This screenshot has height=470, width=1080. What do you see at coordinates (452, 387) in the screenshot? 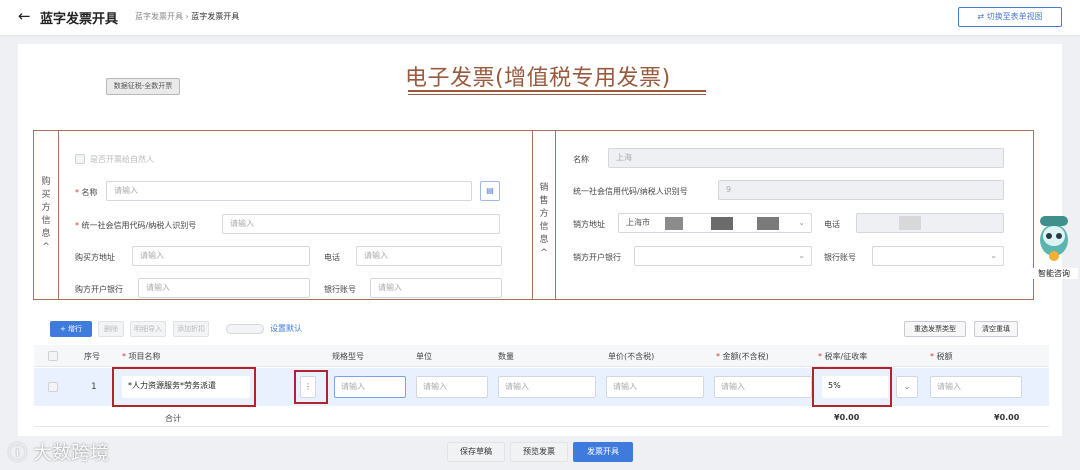
I see `unit-input: 请输入` at bounding box center [452, 387].